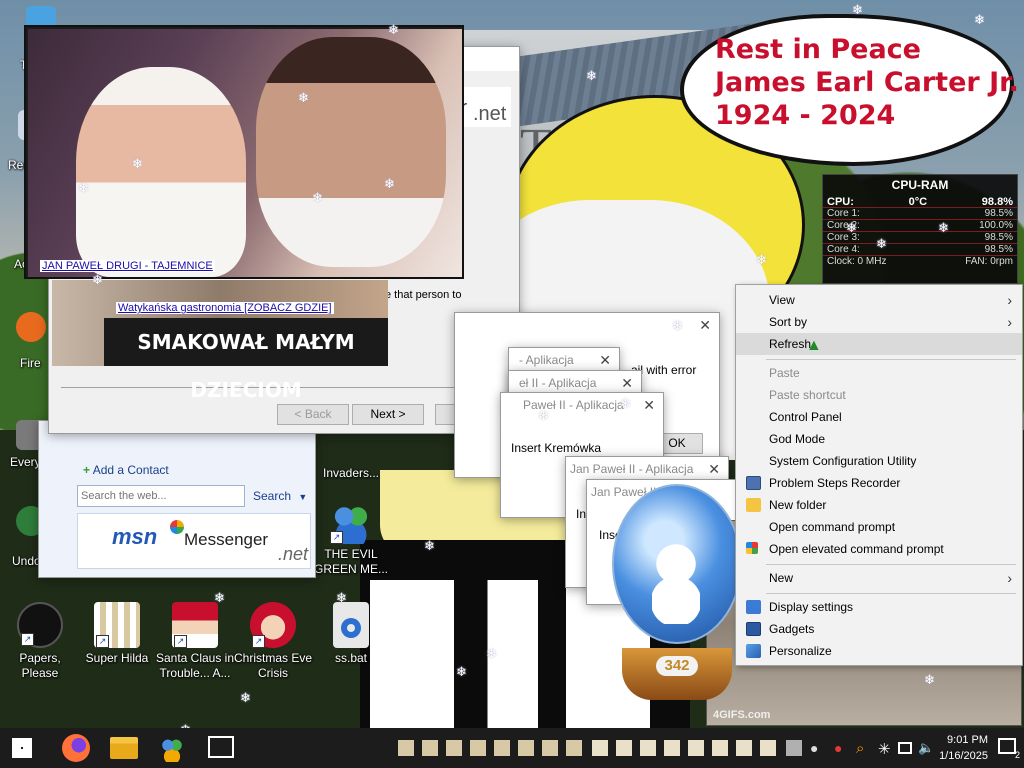  What do you see at coordinates (22, 748) in the screenshot?
I see `start-icon` at bounding box center [22, 748].